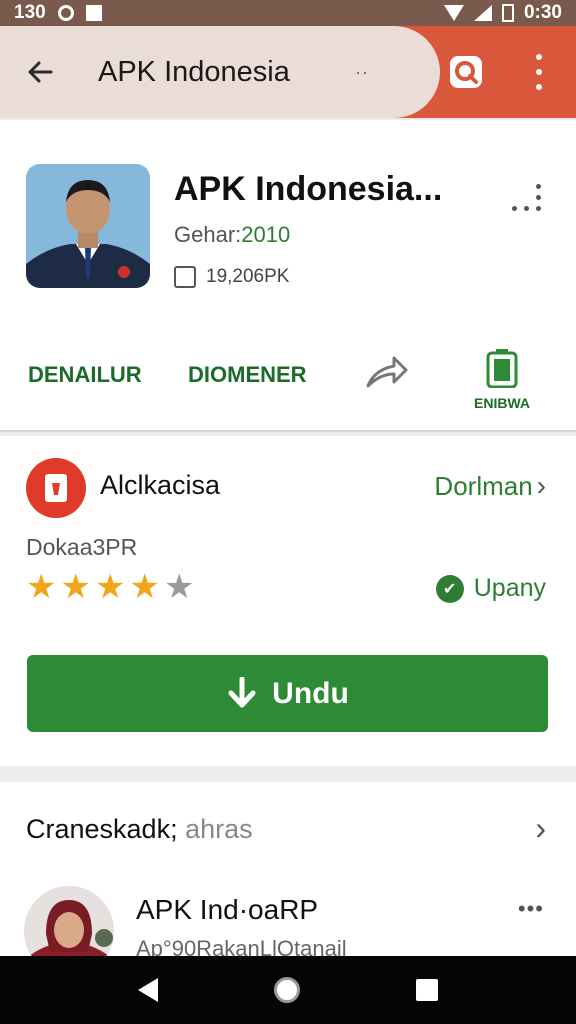 Image resolution: width=576 pixels, height=1024 pixels. I want to click on category-link: Dorlman ›, so click(490, 486).